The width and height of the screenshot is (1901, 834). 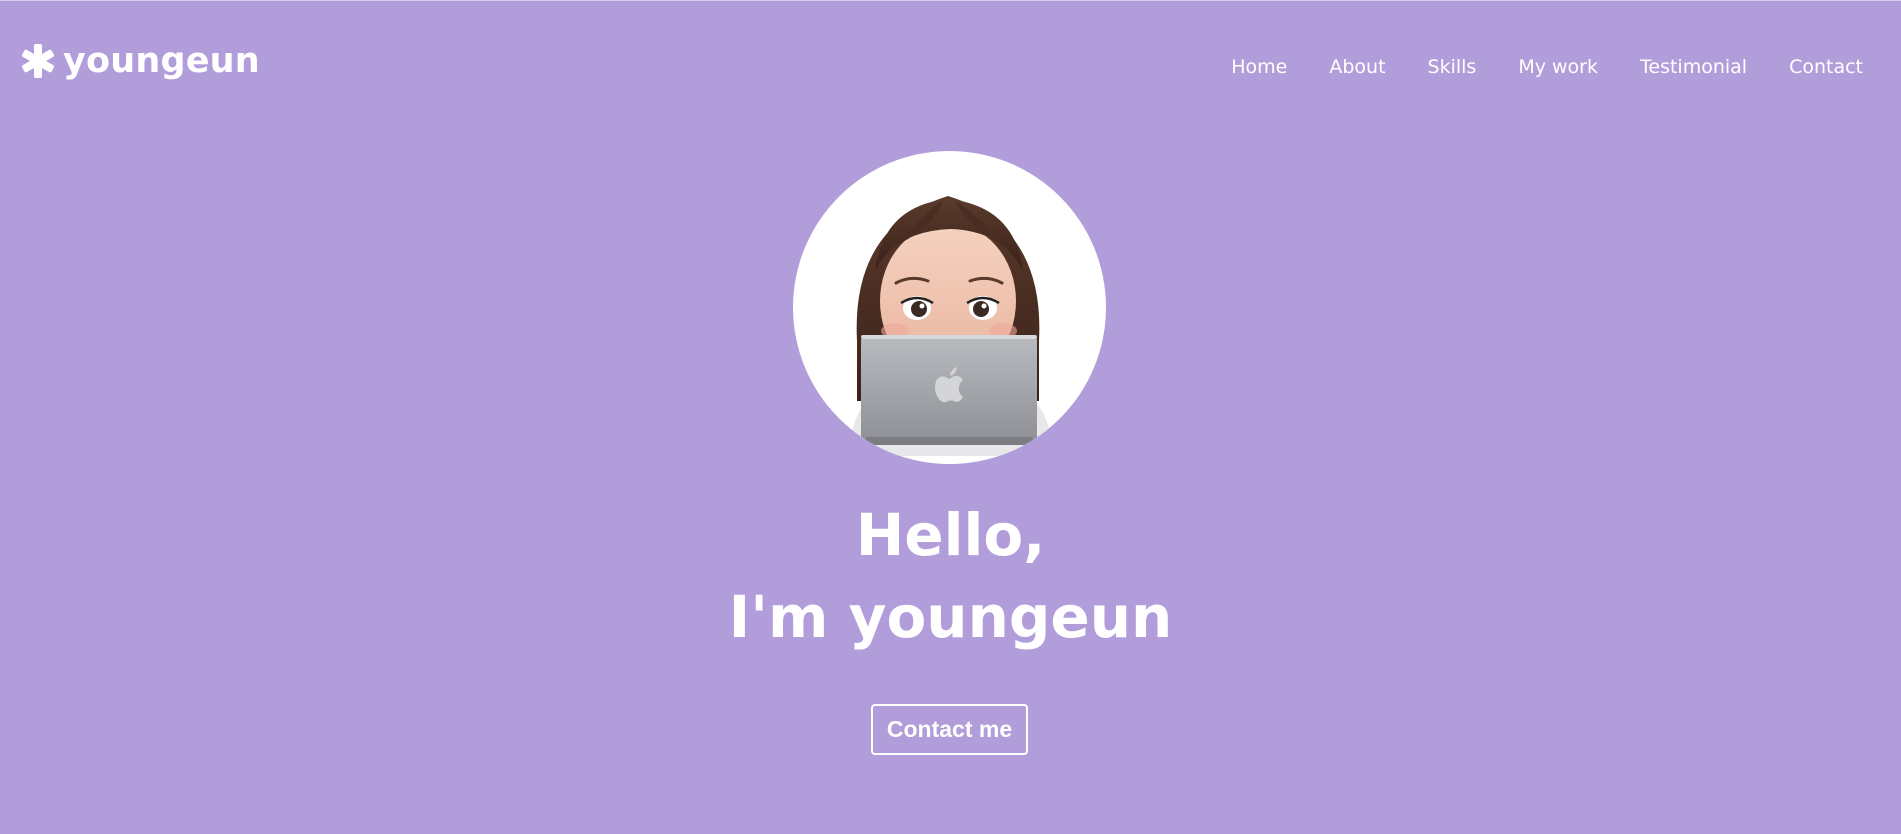 I want to click on contact-me-button: Contact me, so click(x=949, y=729).